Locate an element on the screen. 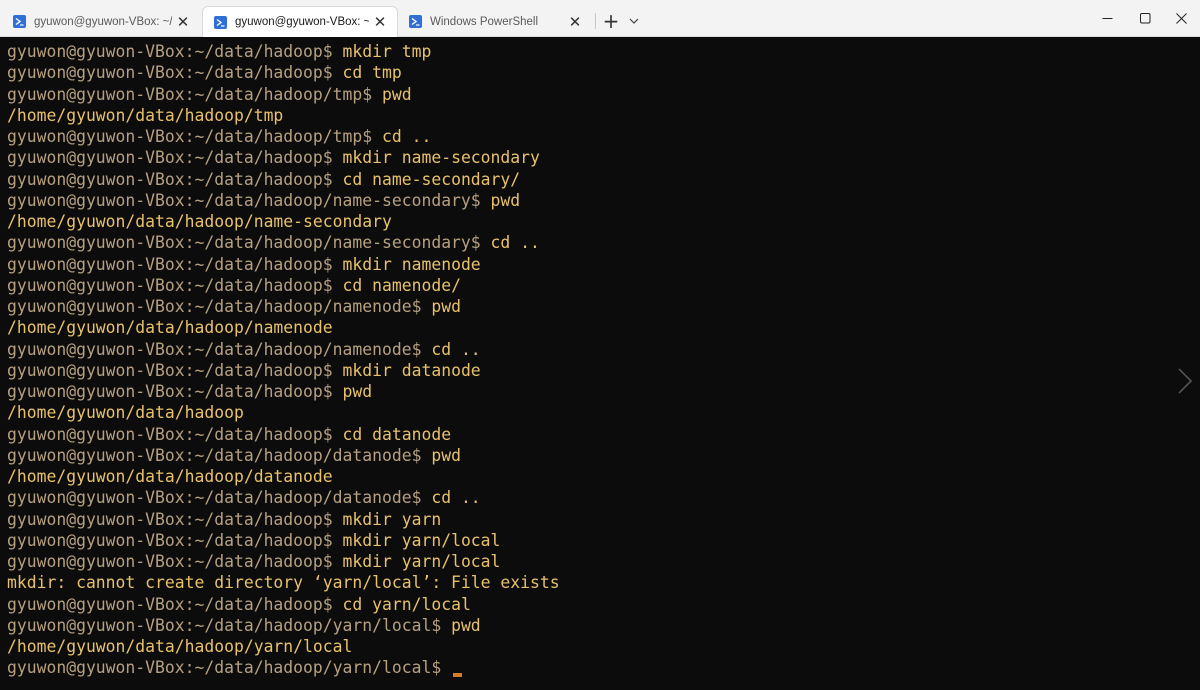 The height and width of the screenshot is (690, 1200). shell-command: cd tmp is located at coordinates (367, 73).